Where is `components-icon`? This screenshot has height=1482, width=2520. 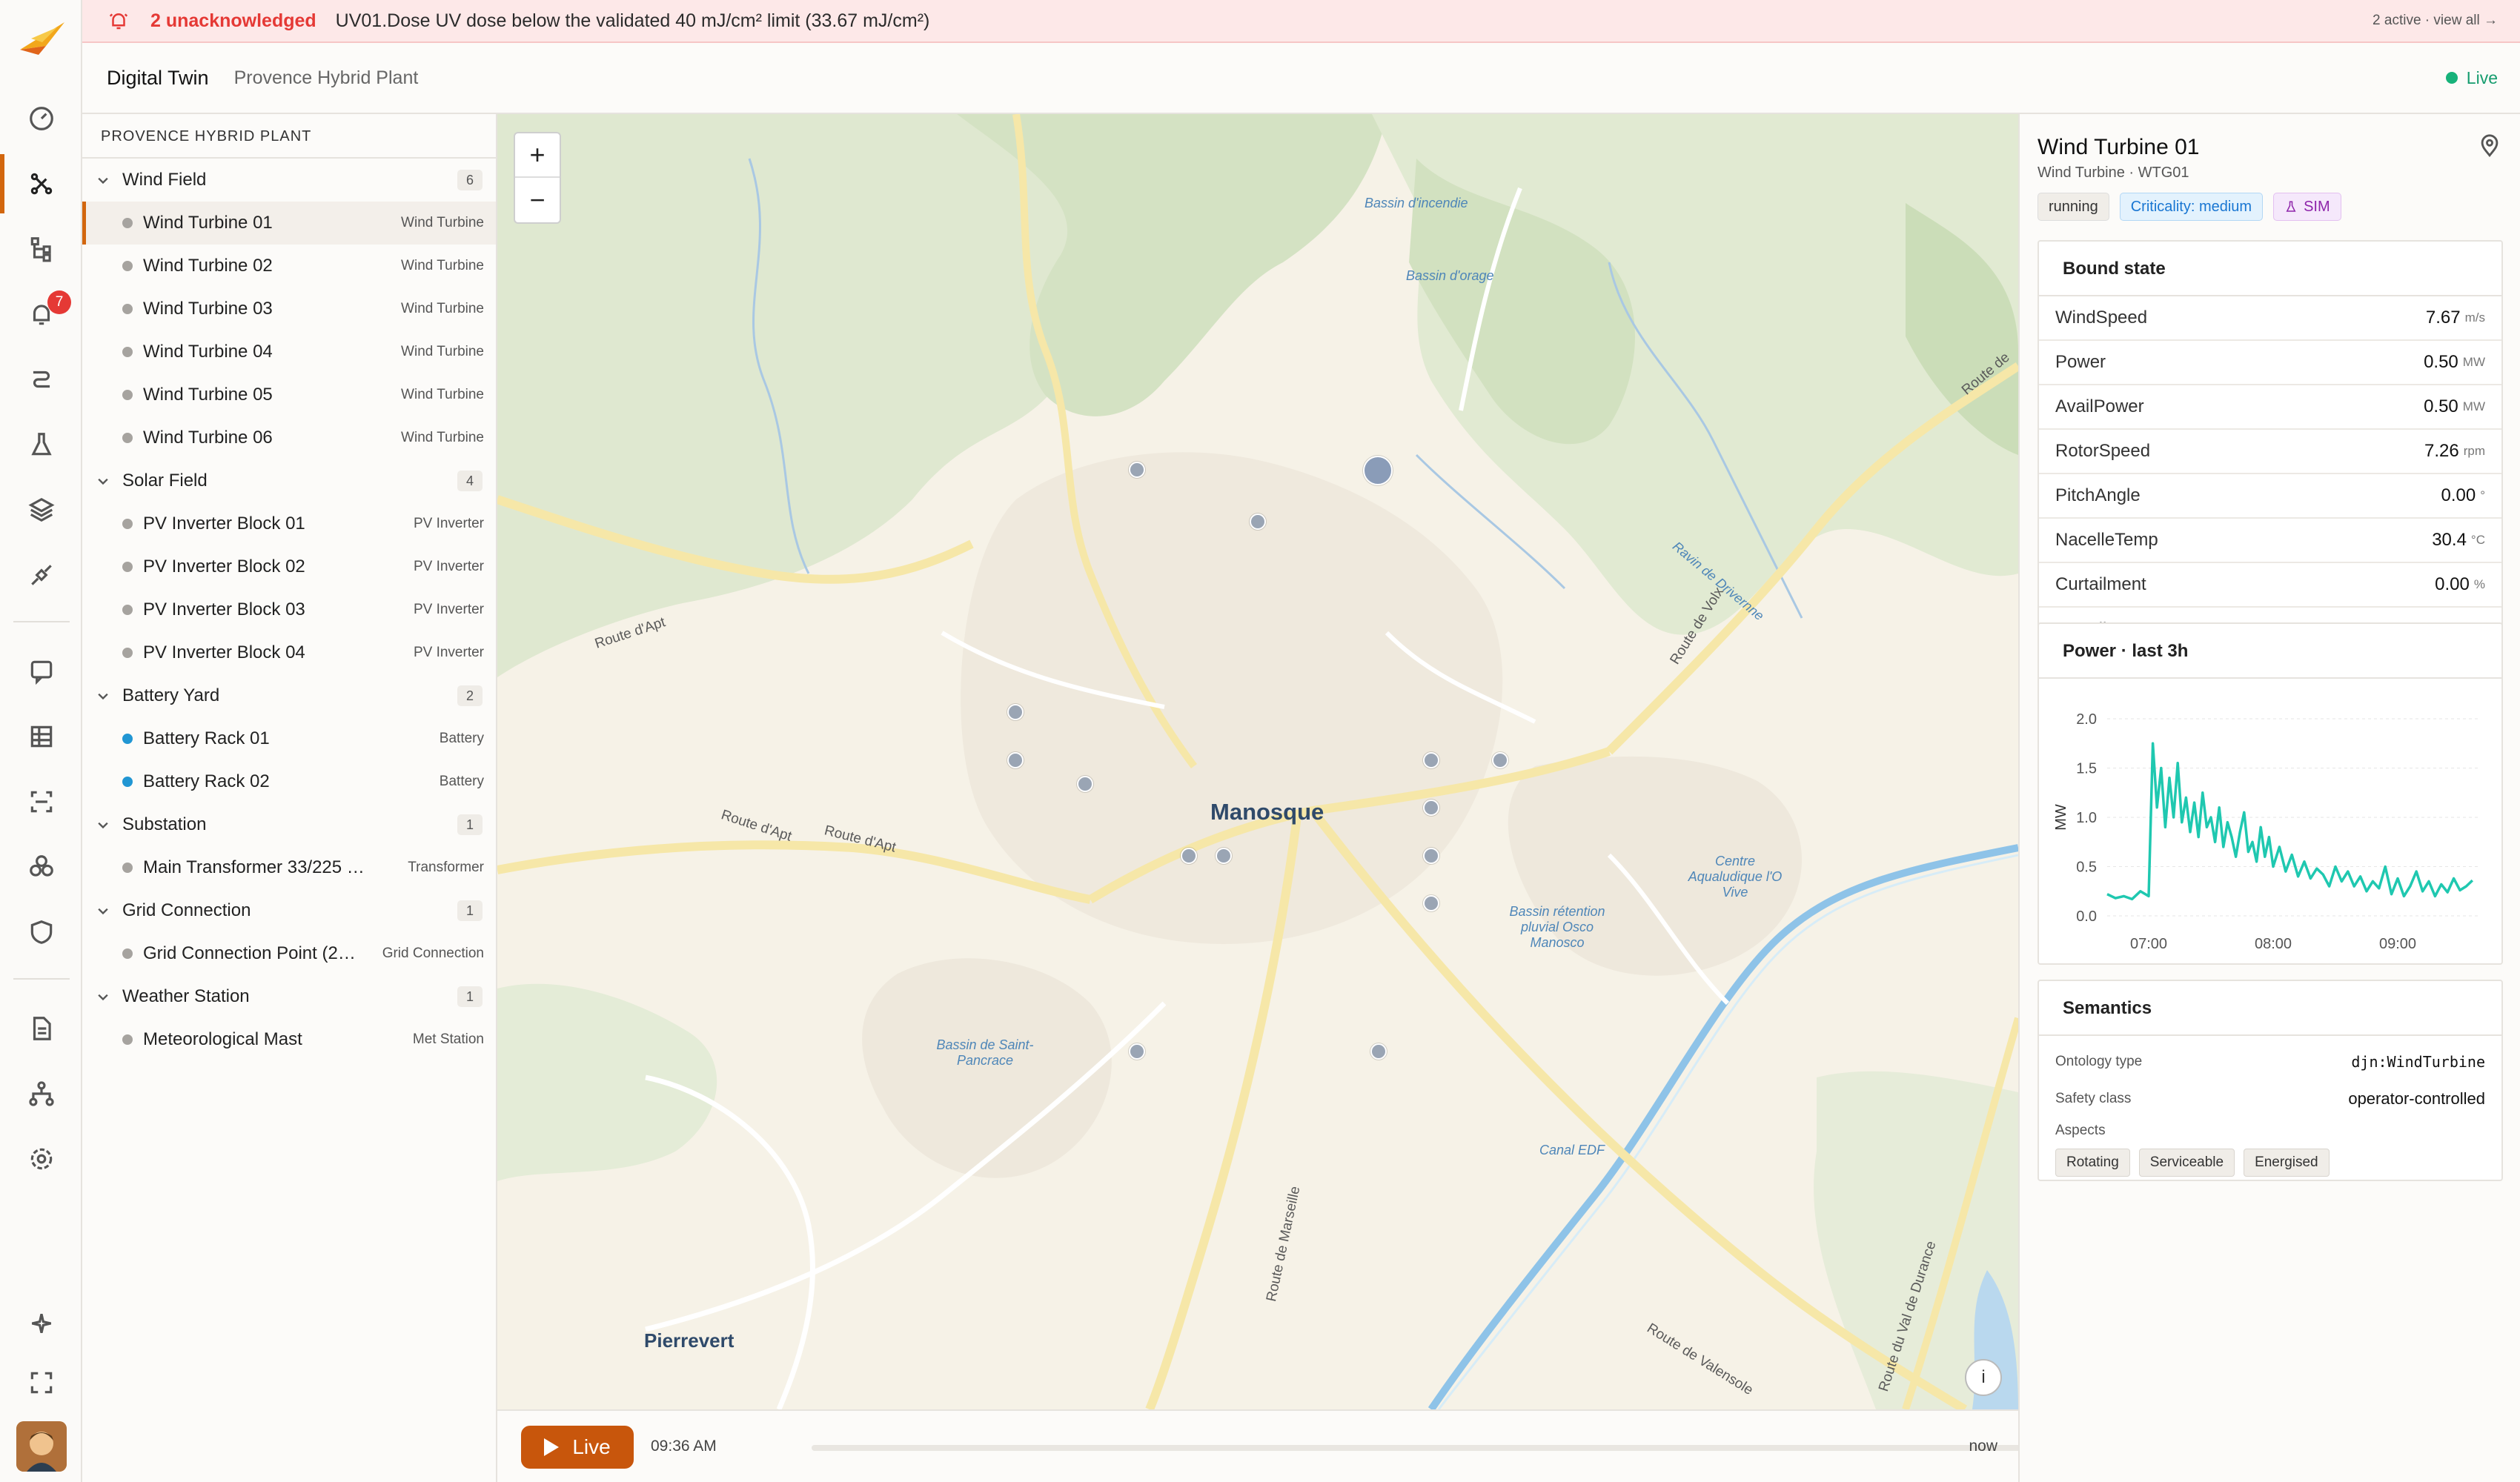
components-icon is located at coordinates (41, 867).